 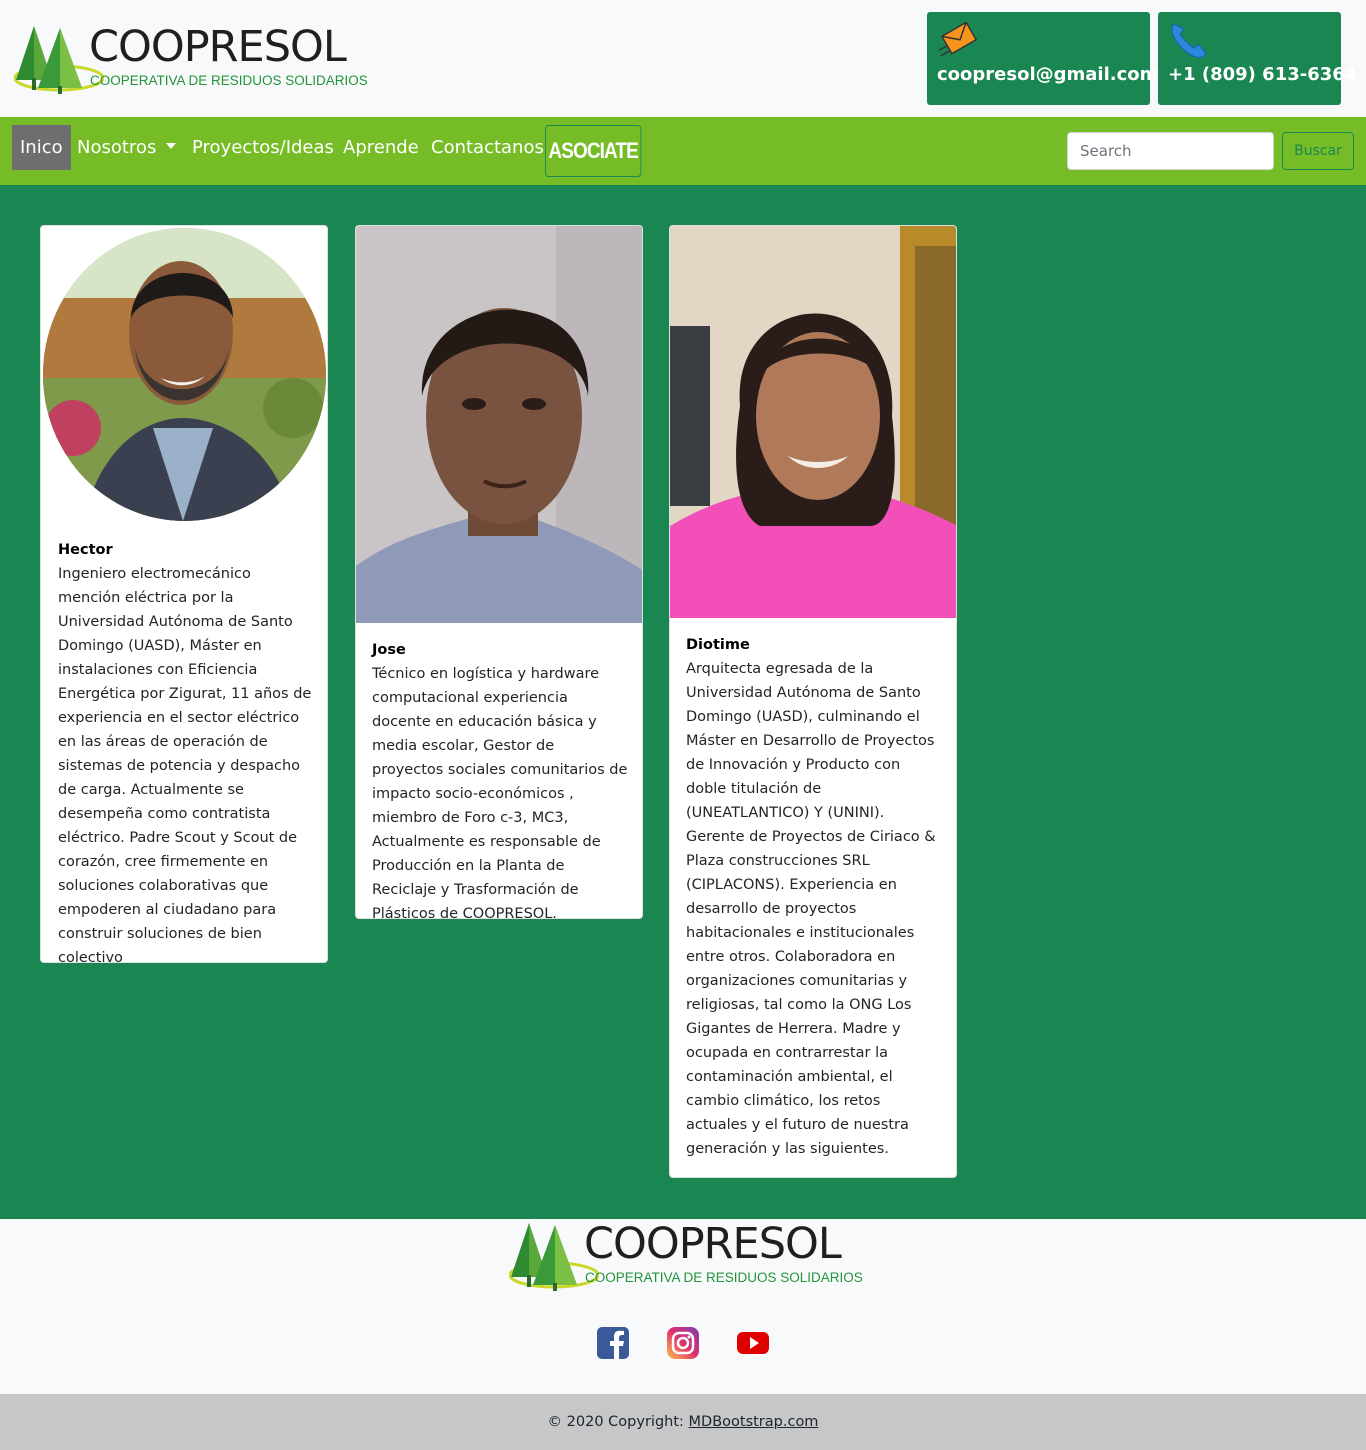 What do you see at coordinates (618, 1422) in the screenshot?
I see `copyright-text: © 2020 Copyright:` at bounding box center [618, 1422].